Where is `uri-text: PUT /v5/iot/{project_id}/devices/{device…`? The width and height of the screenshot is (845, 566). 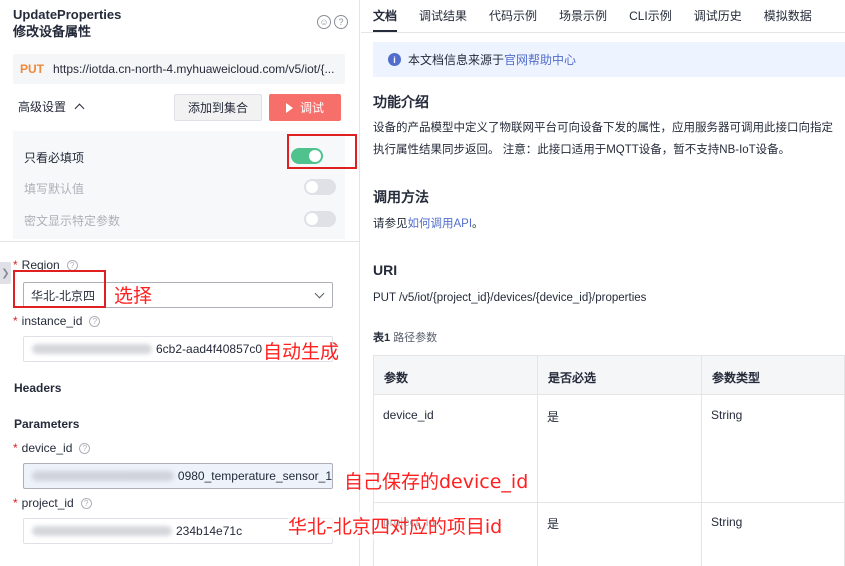
uri-text: PUT /v5/iot/{project_id}/devices/{device… is located at coordinates (510, 298).